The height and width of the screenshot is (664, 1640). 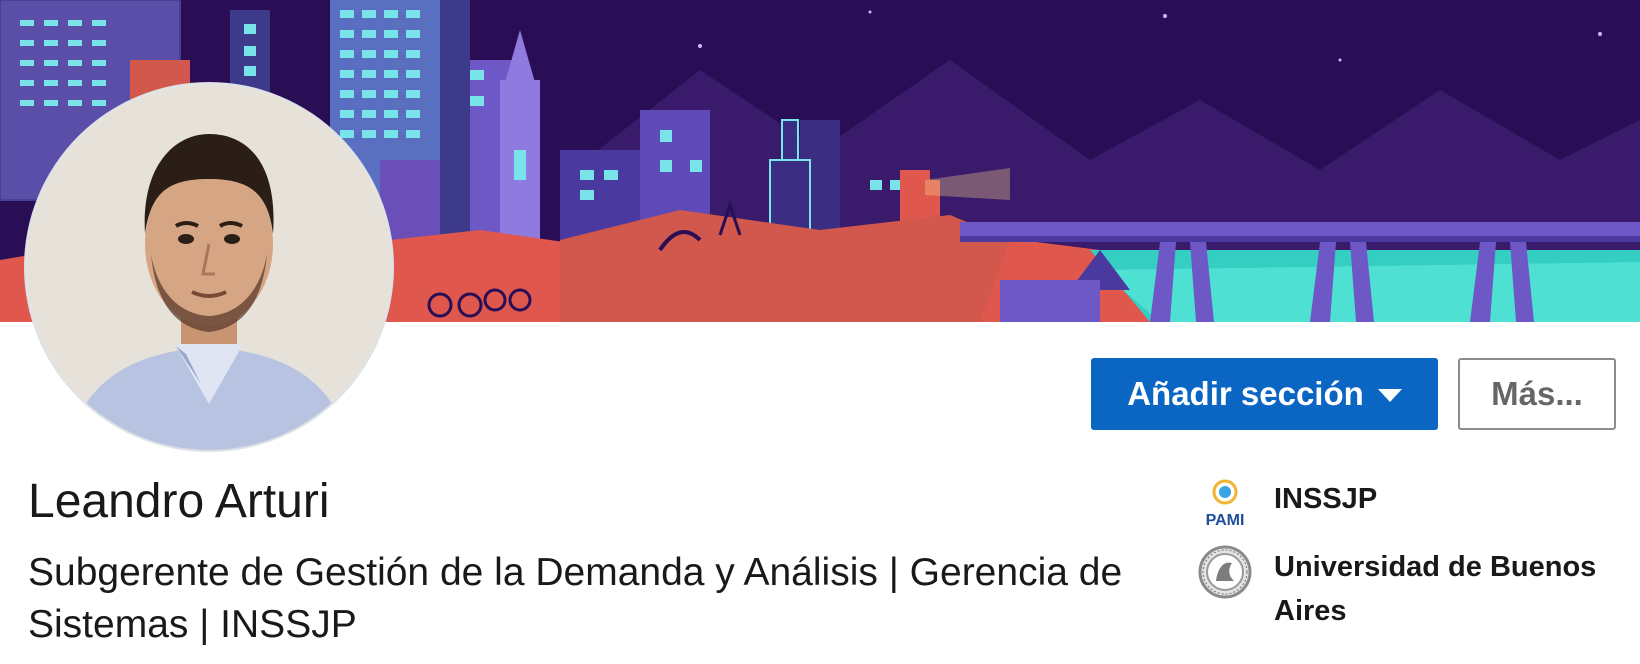 What do you see at coordinates (179, 501) in the screenshot?
I see `profile-name: Leandro Arturi` at bounding box center [179, 501].